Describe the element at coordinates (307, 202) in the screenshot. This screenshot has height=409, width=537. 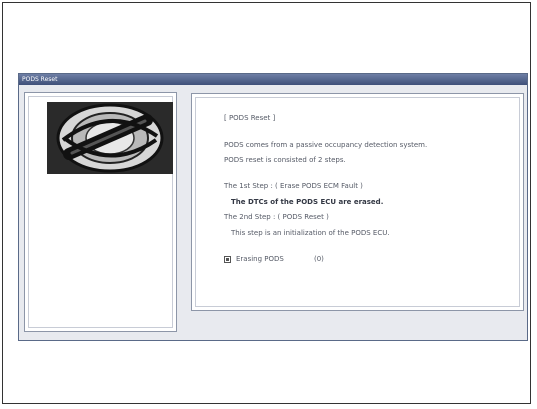
I see `step-1-description: The DTCs of the PODS ECU are erased.` at that location.